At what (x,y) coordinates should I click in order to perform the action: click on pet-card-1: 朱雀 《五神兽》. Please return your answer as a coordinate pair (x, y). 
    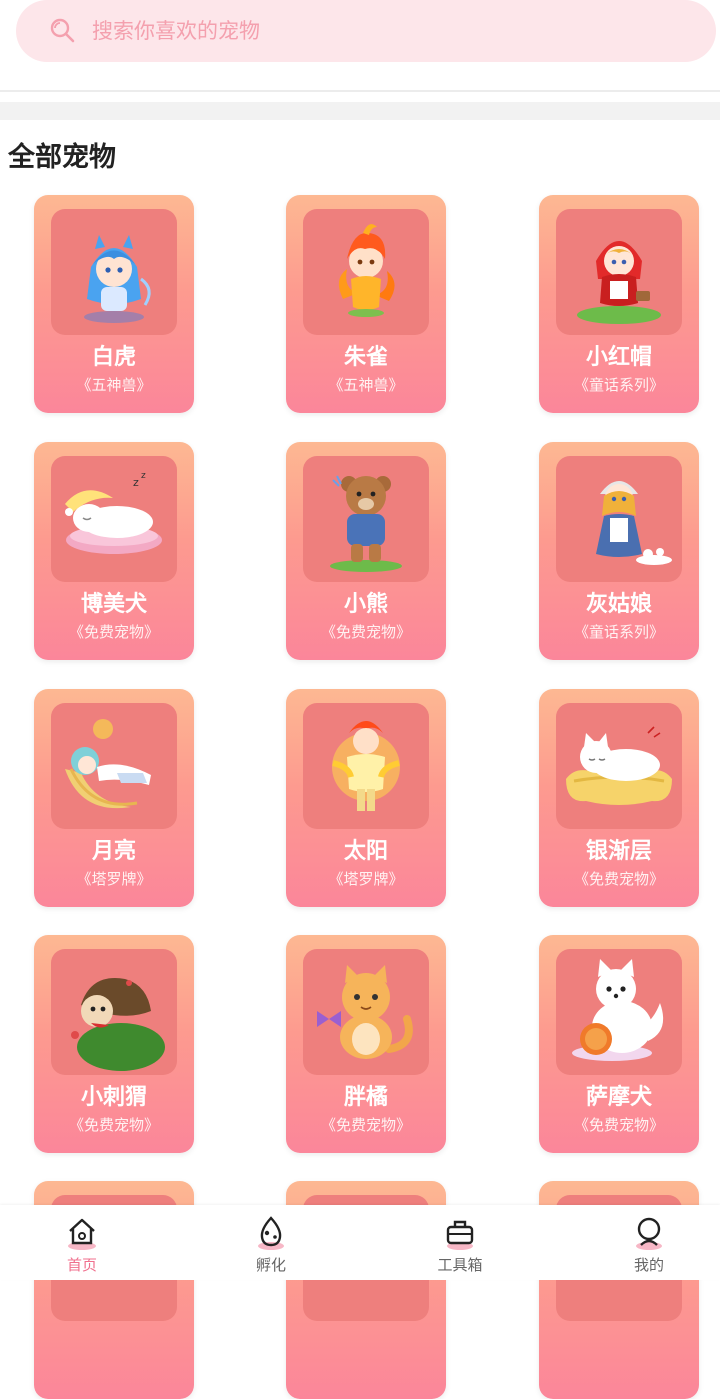
    Looking at the image, I should click on (366, 304).